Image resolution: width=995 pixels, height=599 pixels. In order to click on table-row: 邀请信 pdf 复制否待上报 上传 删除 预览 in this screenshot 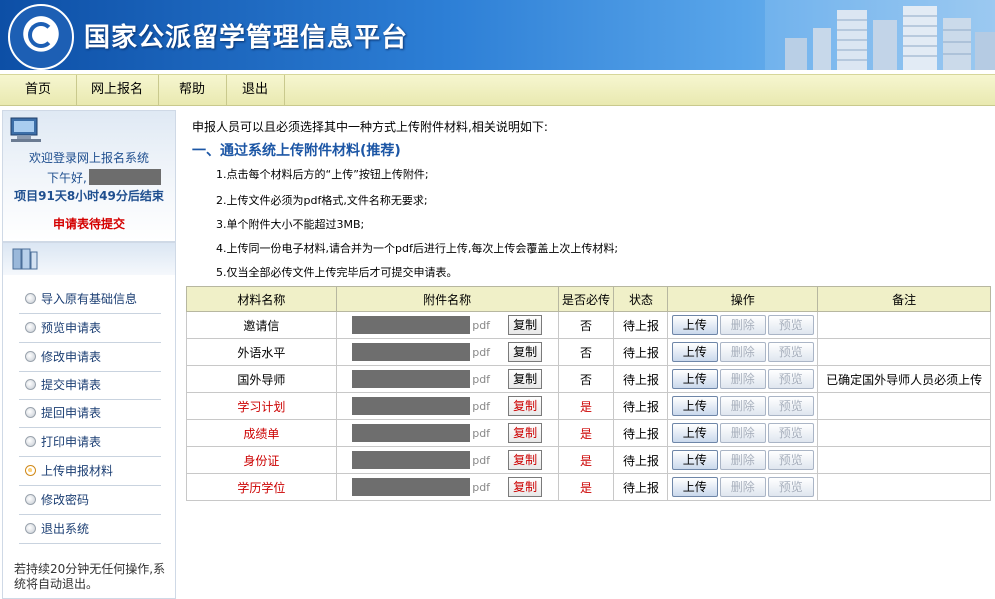, I will do `click(588, 325)`.